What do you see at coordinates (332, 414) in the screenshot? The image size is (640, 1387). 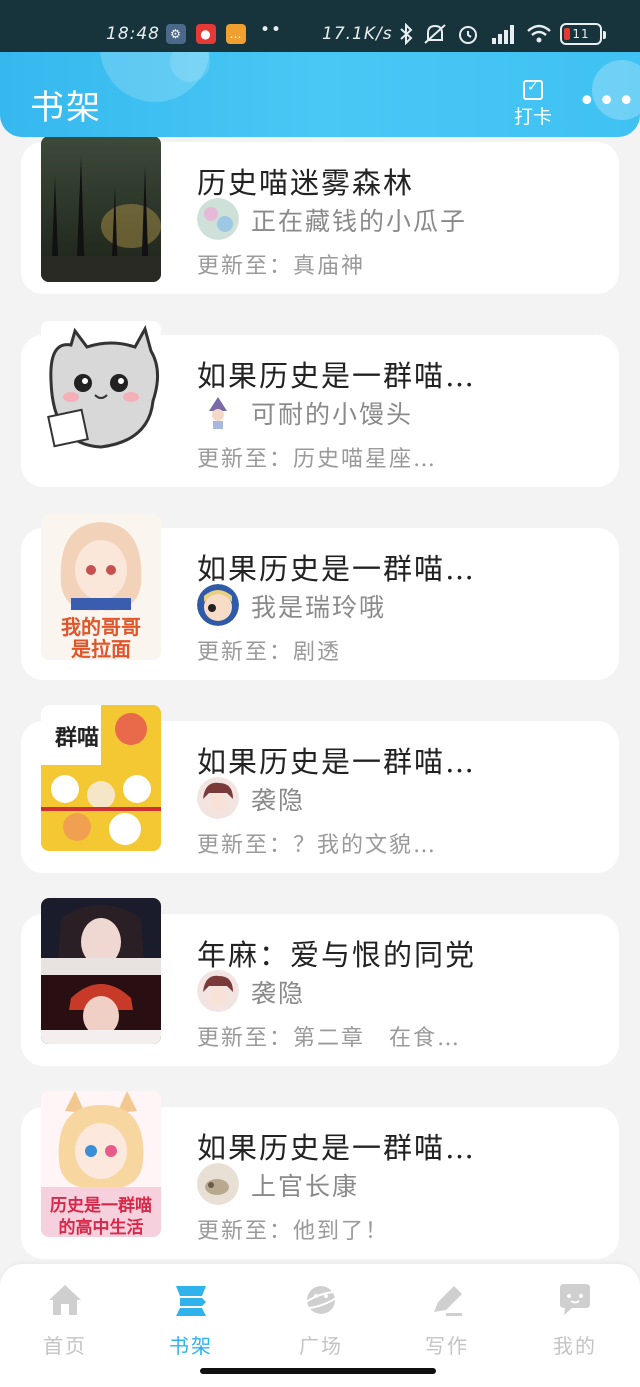 I see `author-name: 可耐的小馒头` at bounding box center [332, 414].